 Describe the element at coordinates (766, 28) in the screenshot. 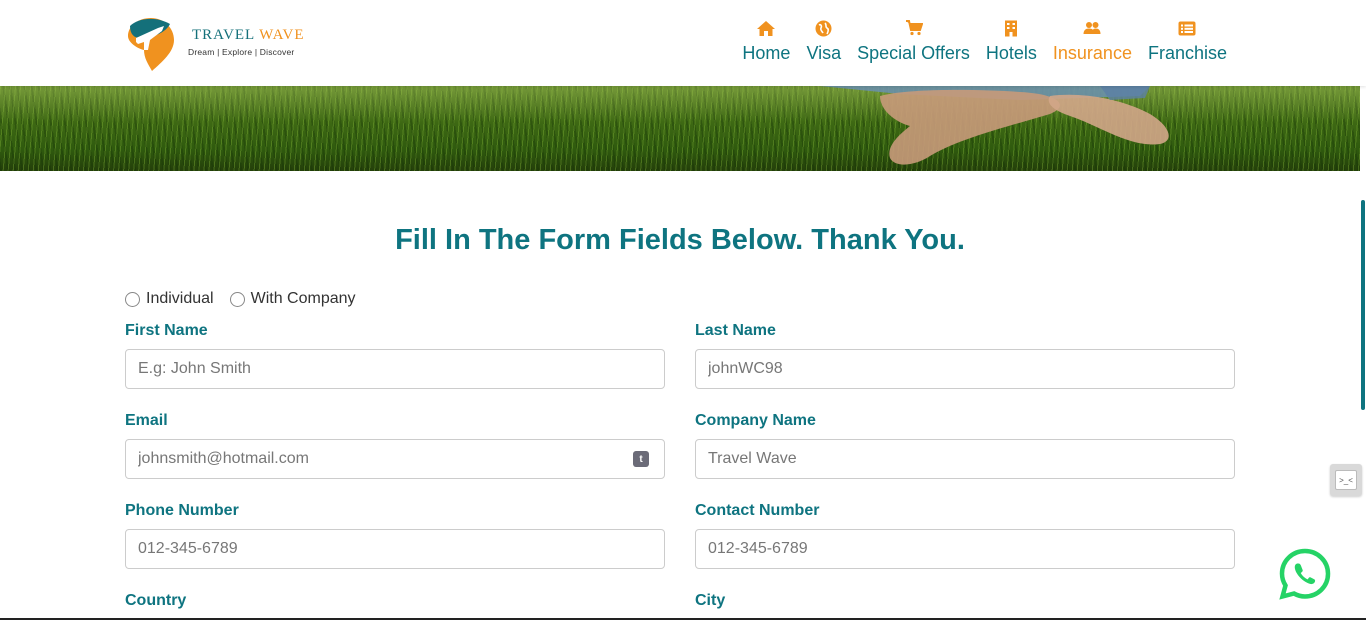

I see `home-icon` at that location.